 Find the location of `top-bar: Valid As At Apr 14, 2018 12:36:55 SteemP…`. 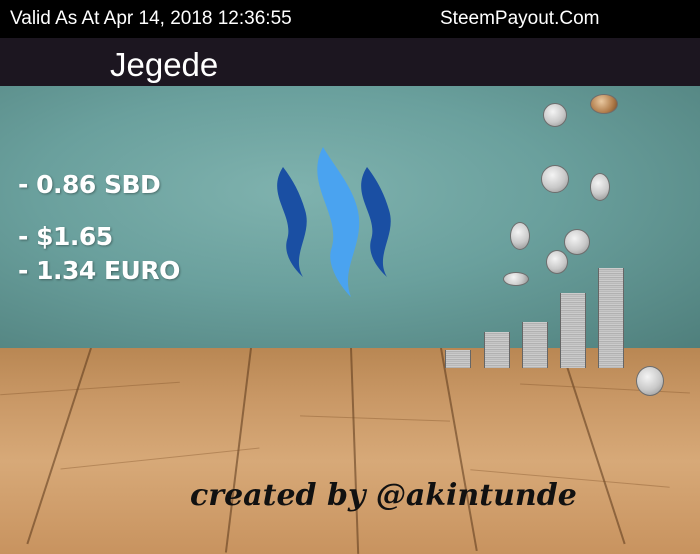

top-bar: Valid As At Apr 14, 2018 12:36:55 SteemP… is located at coordinates (350, 19).